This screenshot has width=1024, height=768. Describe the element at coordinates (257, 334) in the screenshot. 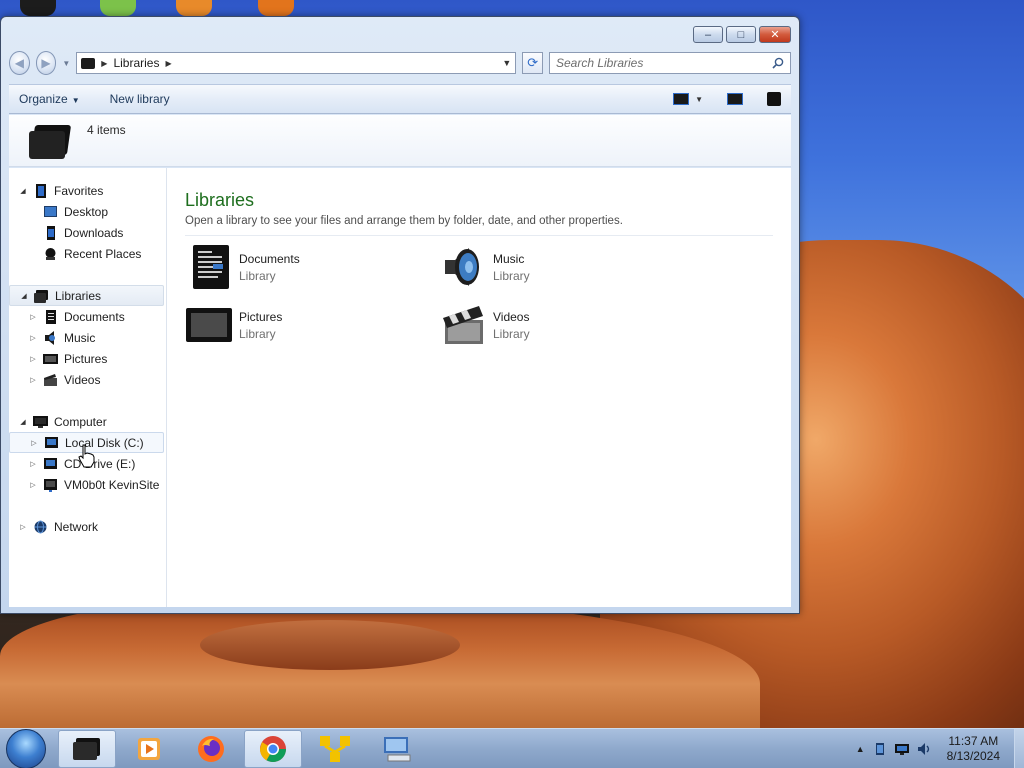

I see `library-type: Library` at that location.